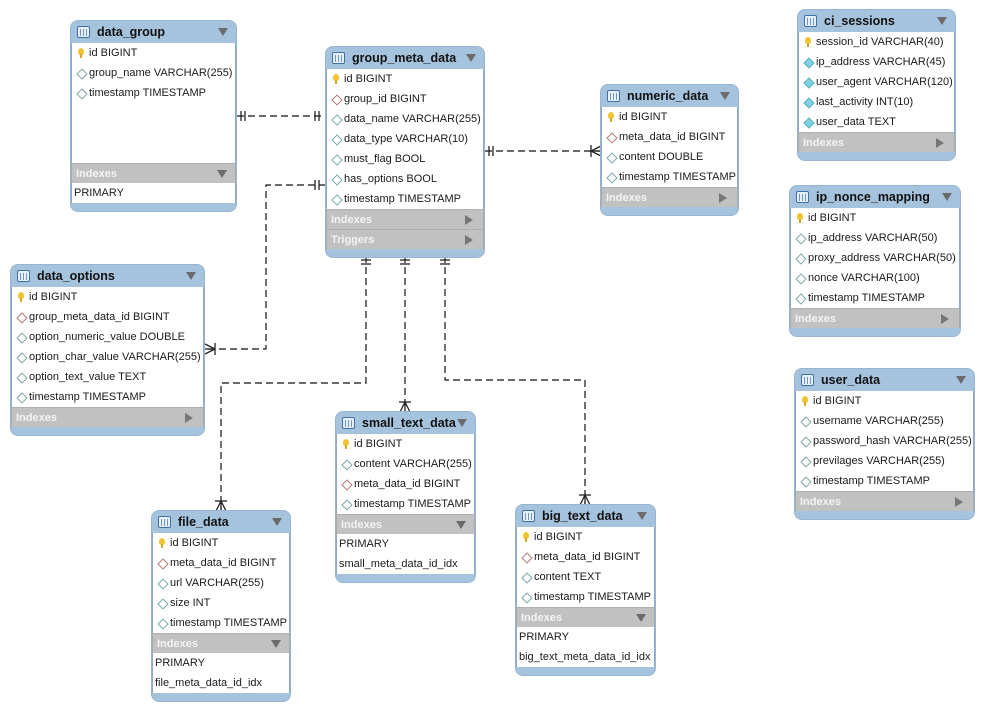 Image resolution: width=985 pixels, height=709 pixels. I want to click on table-header: small_text_data, so click(405, 423).